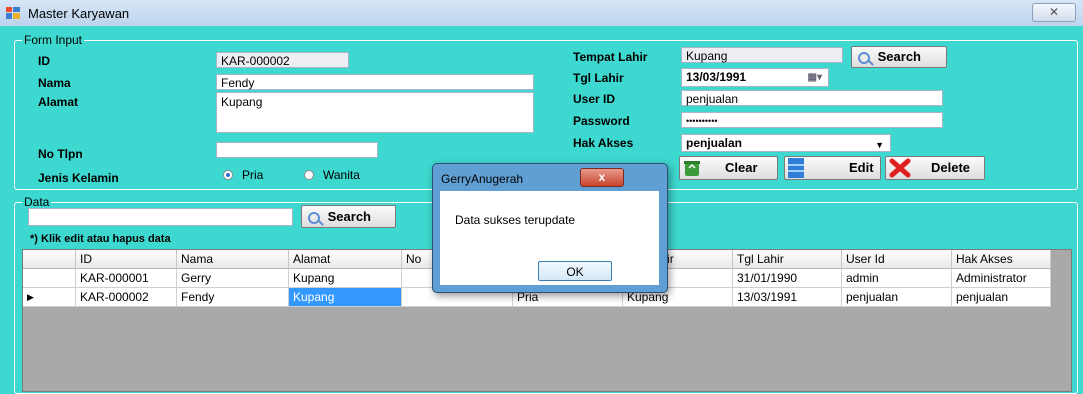 The width and height of the screenshot is (1083, 394). I want to click on data-search-button-label: Search, so click(349, 216).